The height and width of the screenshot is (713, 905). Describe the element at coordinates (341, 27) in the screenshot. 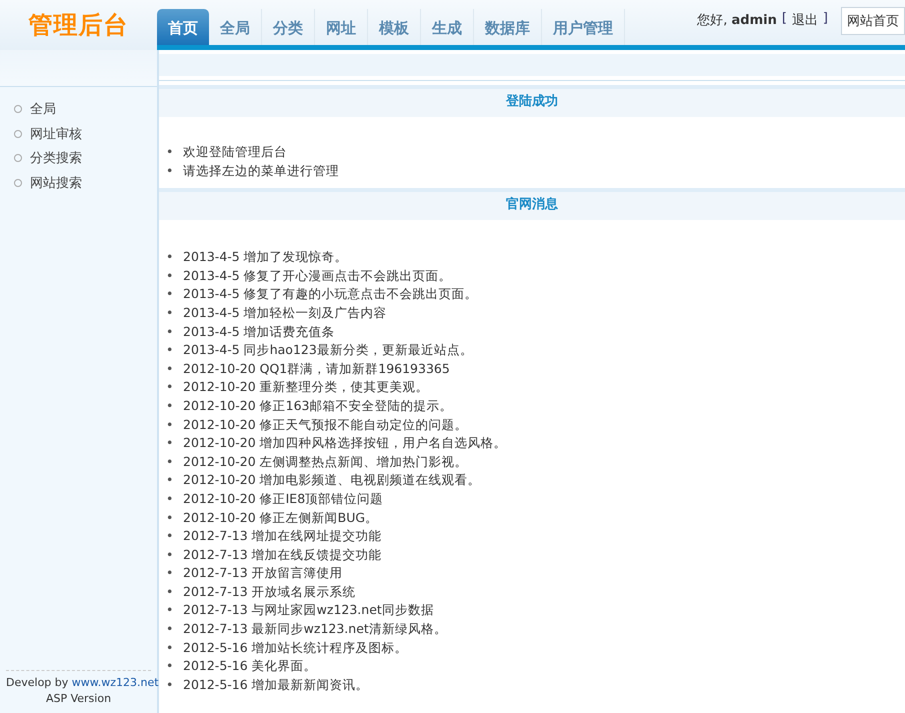

I see `nav-tab: 网址` at that location.